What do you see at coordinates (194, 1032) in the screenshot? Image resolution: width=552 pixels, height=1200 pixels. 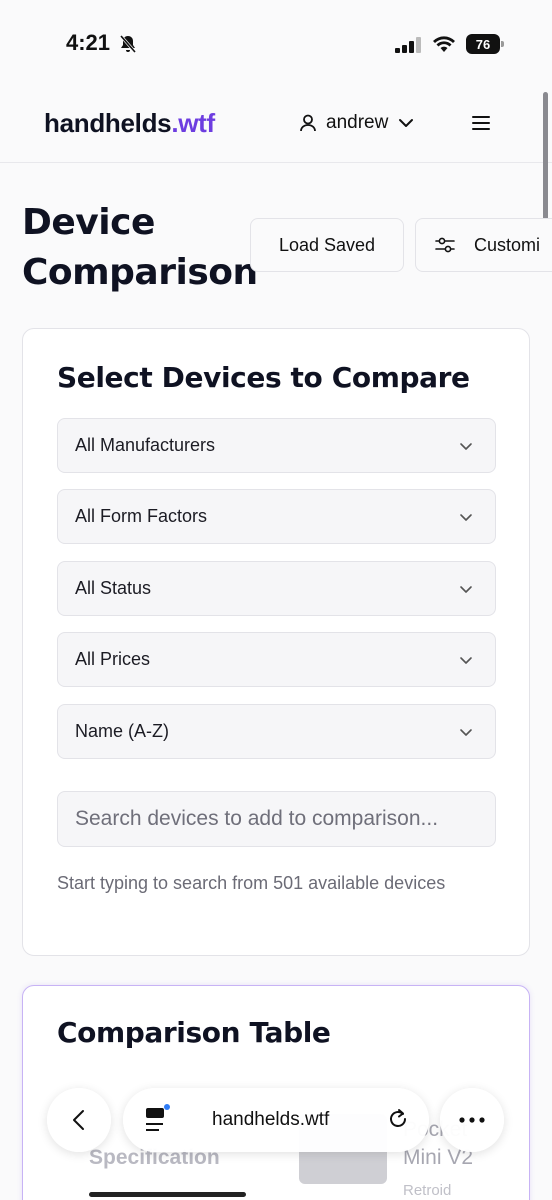 I see `comparison-table-title: Comparison Table` at bounding box center [194, 1032].